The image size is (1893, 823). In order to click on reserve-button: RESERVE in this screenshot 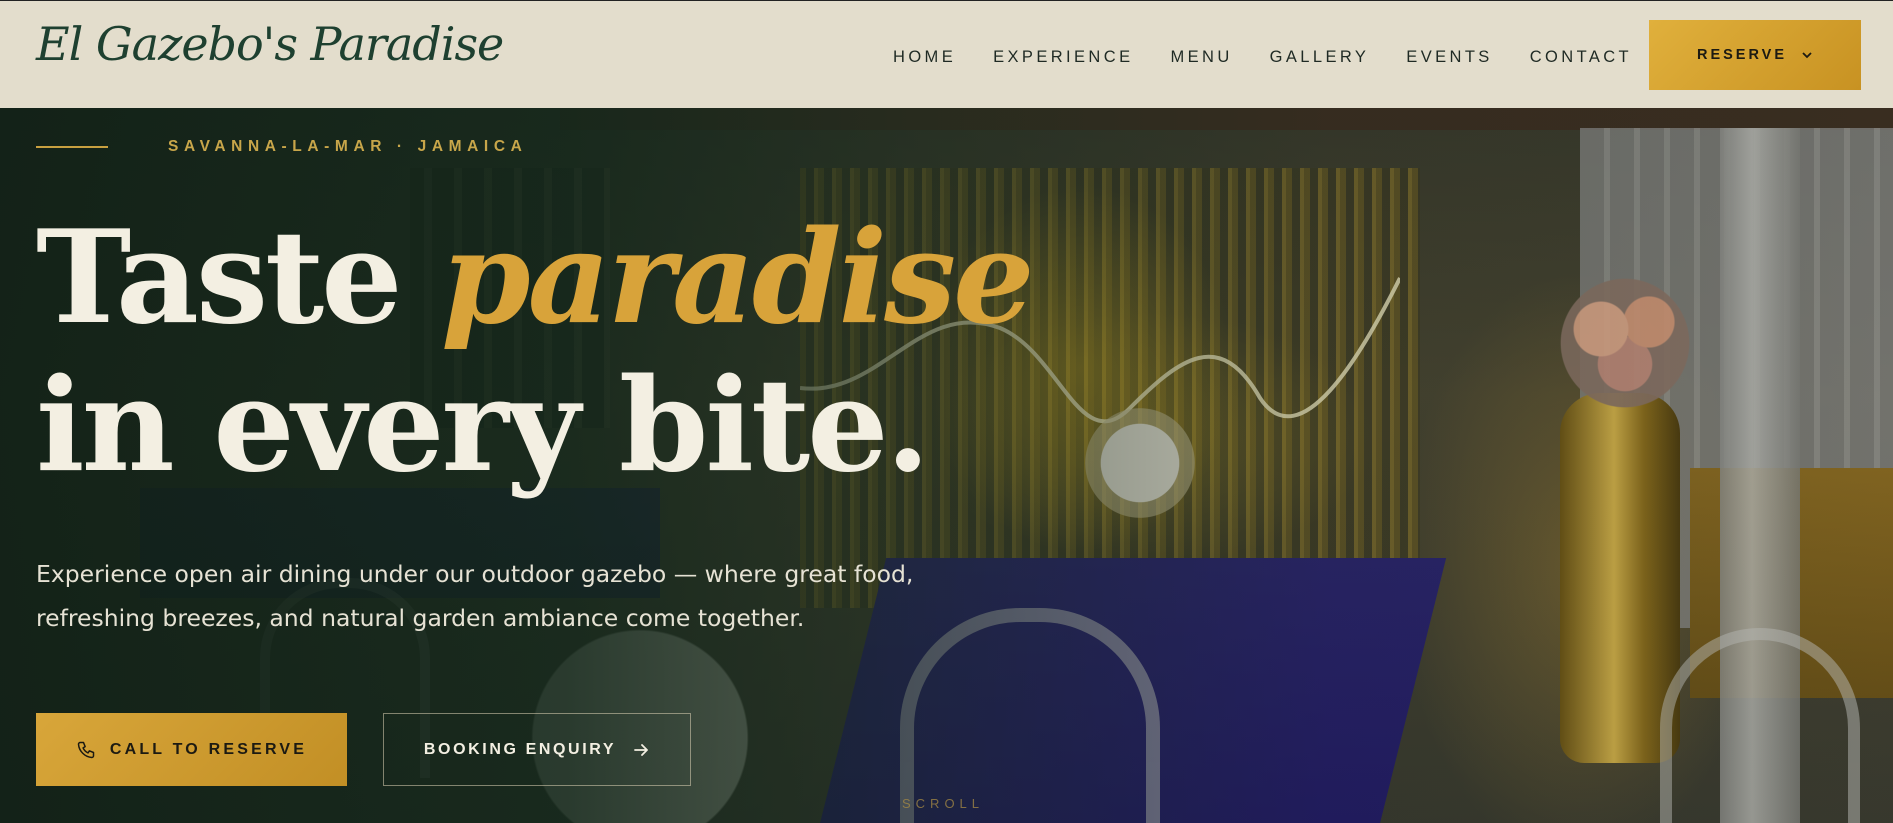, I will do `click(1755, 55)`.